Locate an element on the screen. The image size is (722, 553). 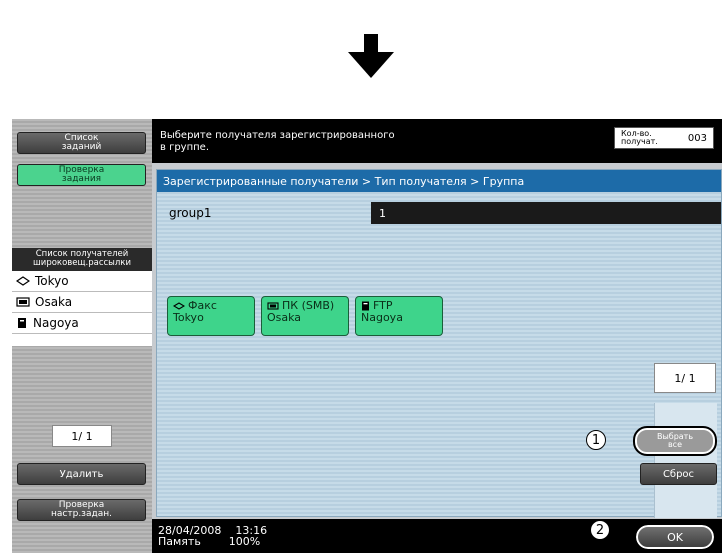
reset-button: Сброс is located at coordinates (678, 474).